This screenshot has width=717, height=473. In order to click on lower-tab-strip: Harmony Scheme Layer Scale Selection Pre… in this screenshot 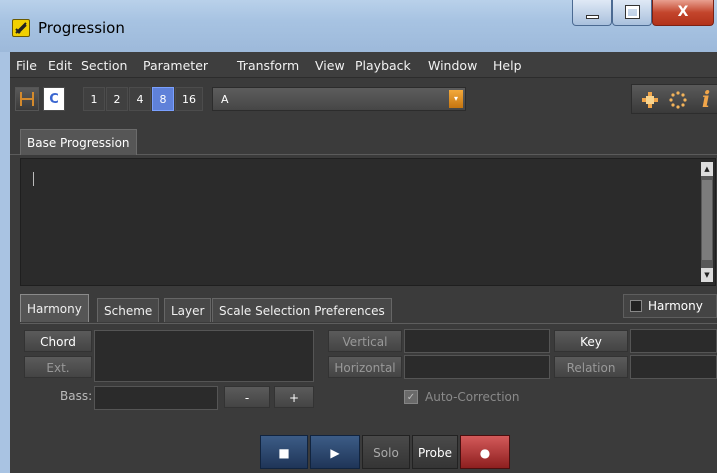, I will do `click(368, 308)`.